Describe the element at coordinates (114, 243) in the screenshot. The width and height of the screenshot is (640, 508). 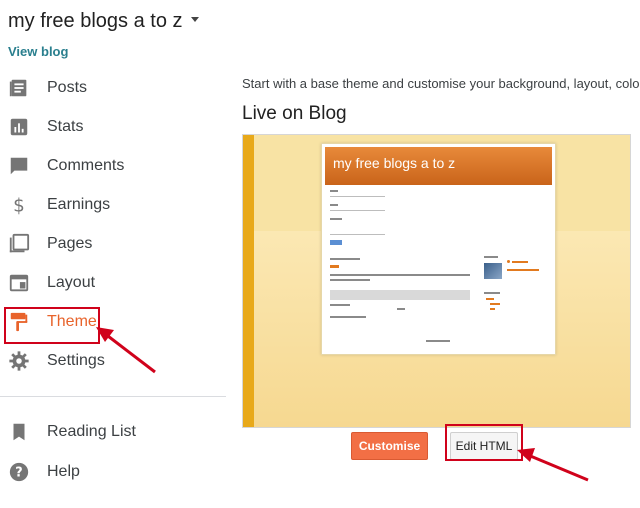
I see `sidebar-item-pages: Pages` at that location.